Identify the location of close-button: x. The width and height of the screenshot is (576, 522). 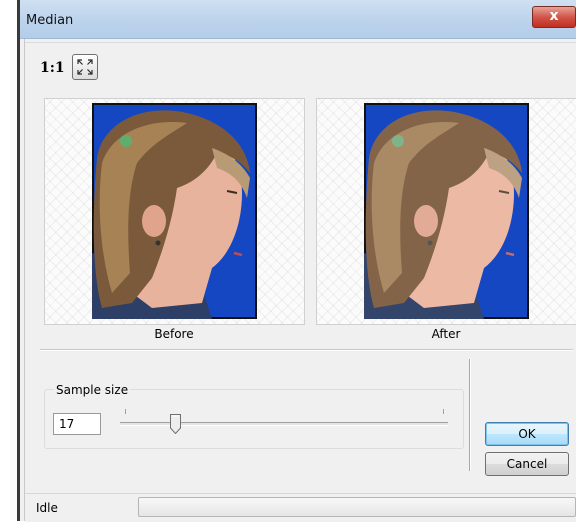
(554, 17).